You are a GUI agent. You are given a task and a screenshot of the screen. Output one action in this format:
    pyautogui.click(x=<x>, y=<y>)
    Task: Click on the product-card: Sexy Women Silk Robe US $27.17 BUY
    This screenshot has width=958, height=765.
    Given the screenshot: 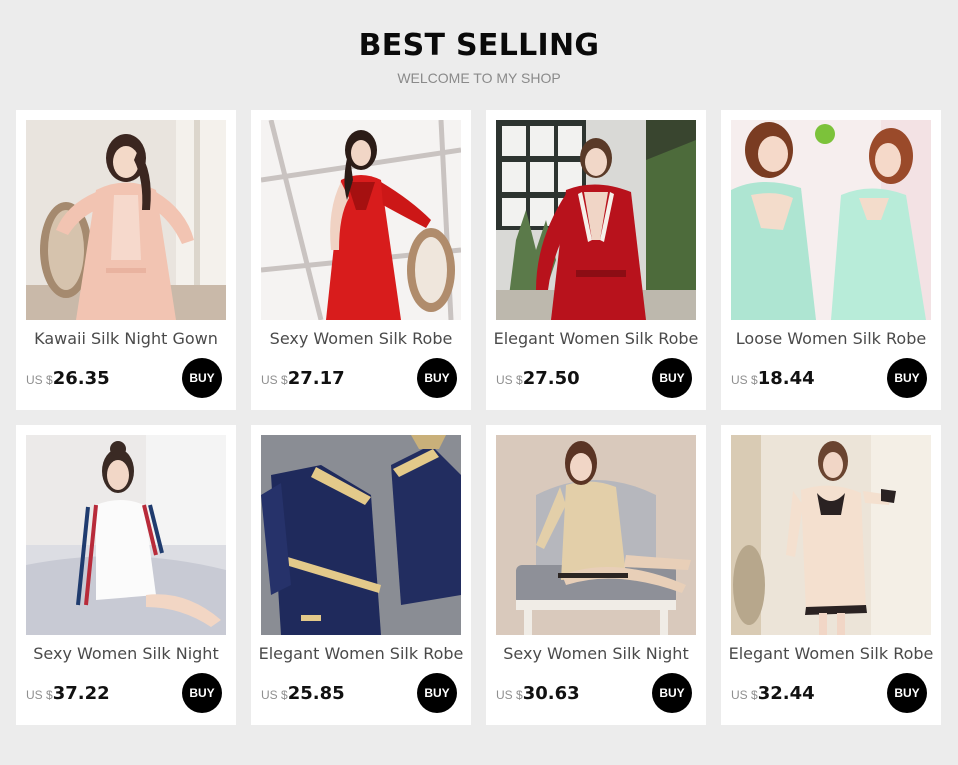 What is the action you would take?
    pyautogui.click(x=361, y=260)
    